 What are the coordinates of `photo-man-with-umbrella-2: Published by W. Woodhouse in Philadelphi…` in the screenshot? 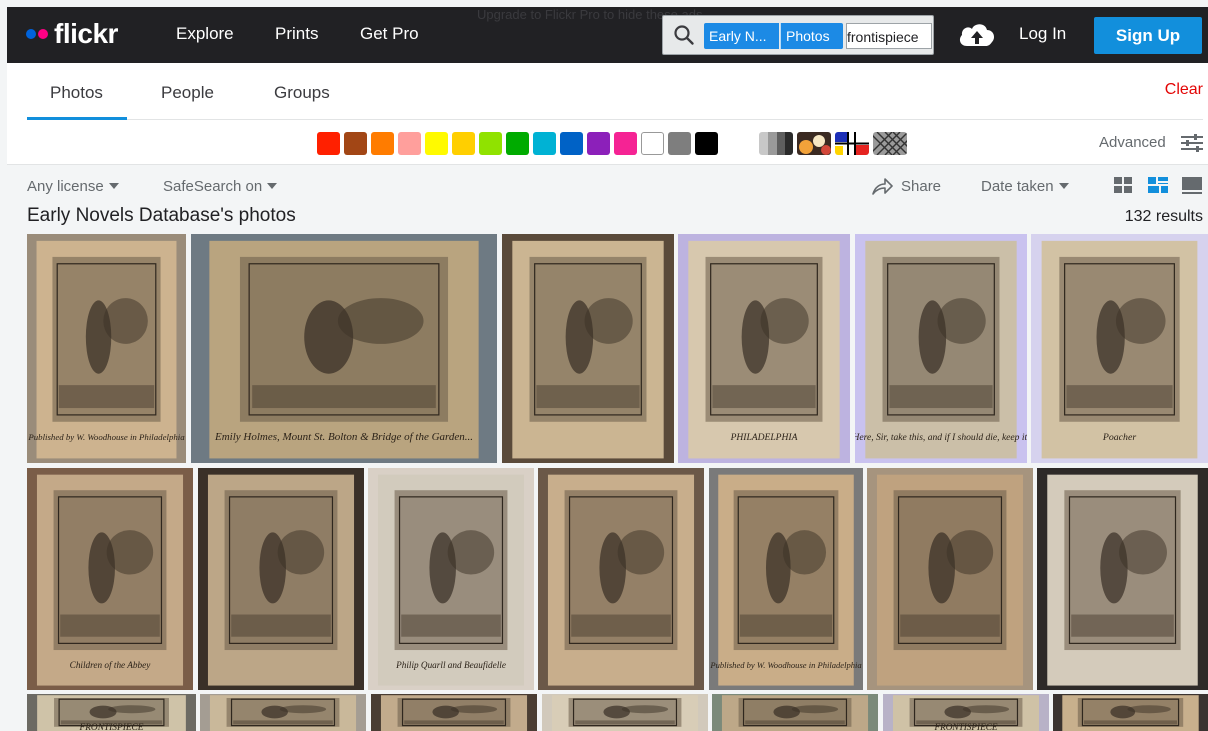 It's located at (786, 579).